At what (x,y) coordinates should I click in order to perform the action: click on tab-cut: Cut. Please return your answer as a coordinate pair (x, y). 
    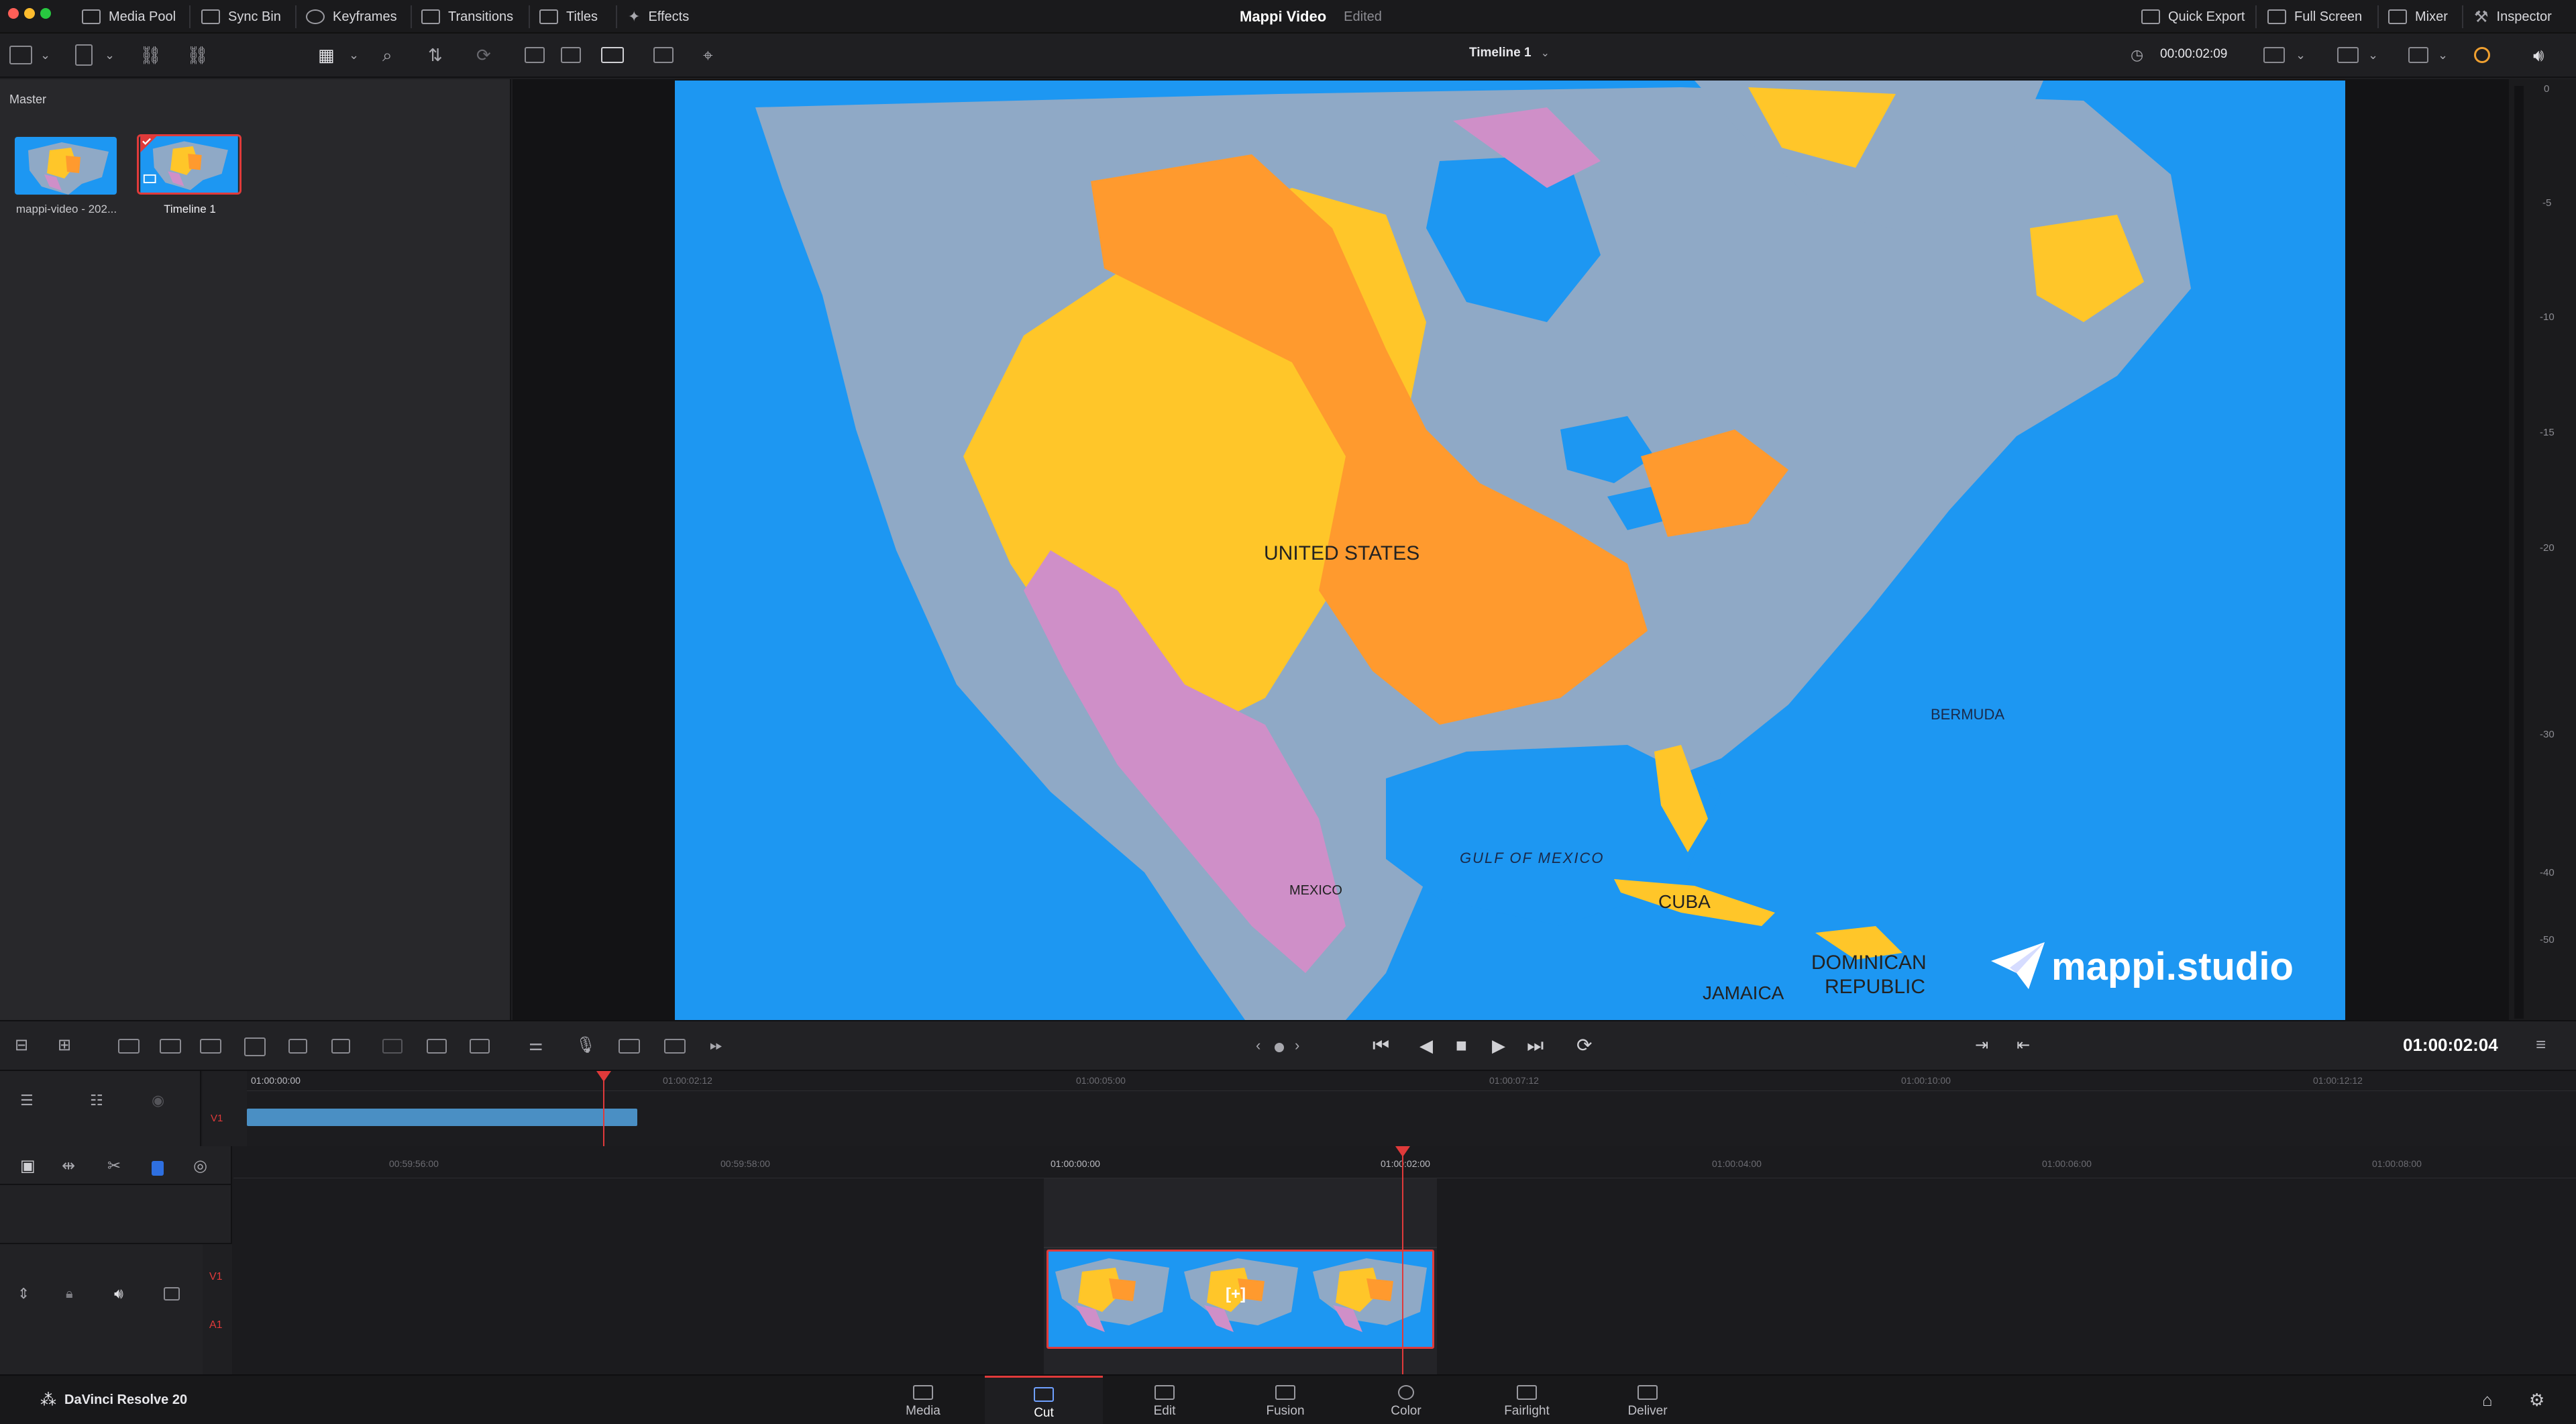
    Looking at the image, I should click on (1044, 1400).